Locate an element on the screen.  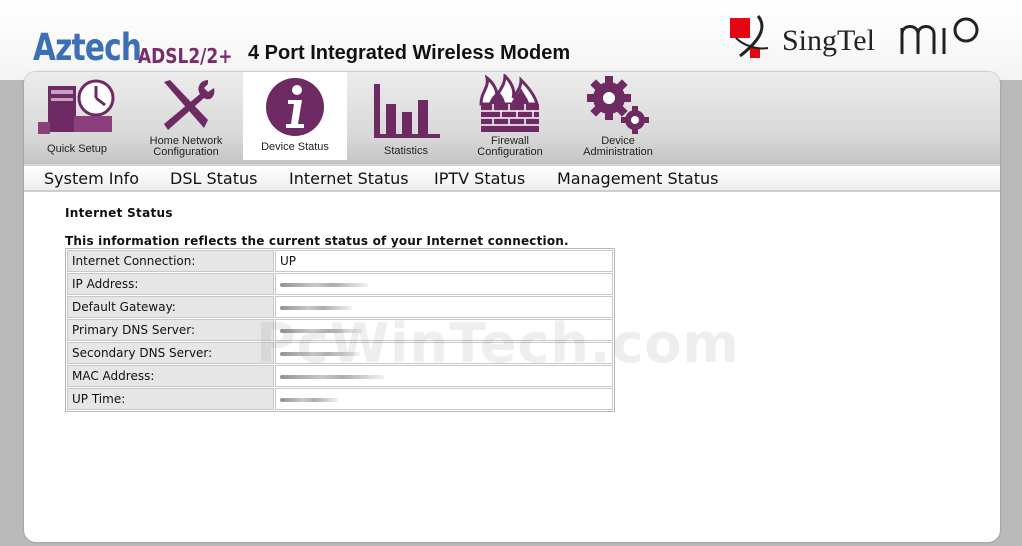
row-label: MAC Address: is located at coordinates (170, 376).